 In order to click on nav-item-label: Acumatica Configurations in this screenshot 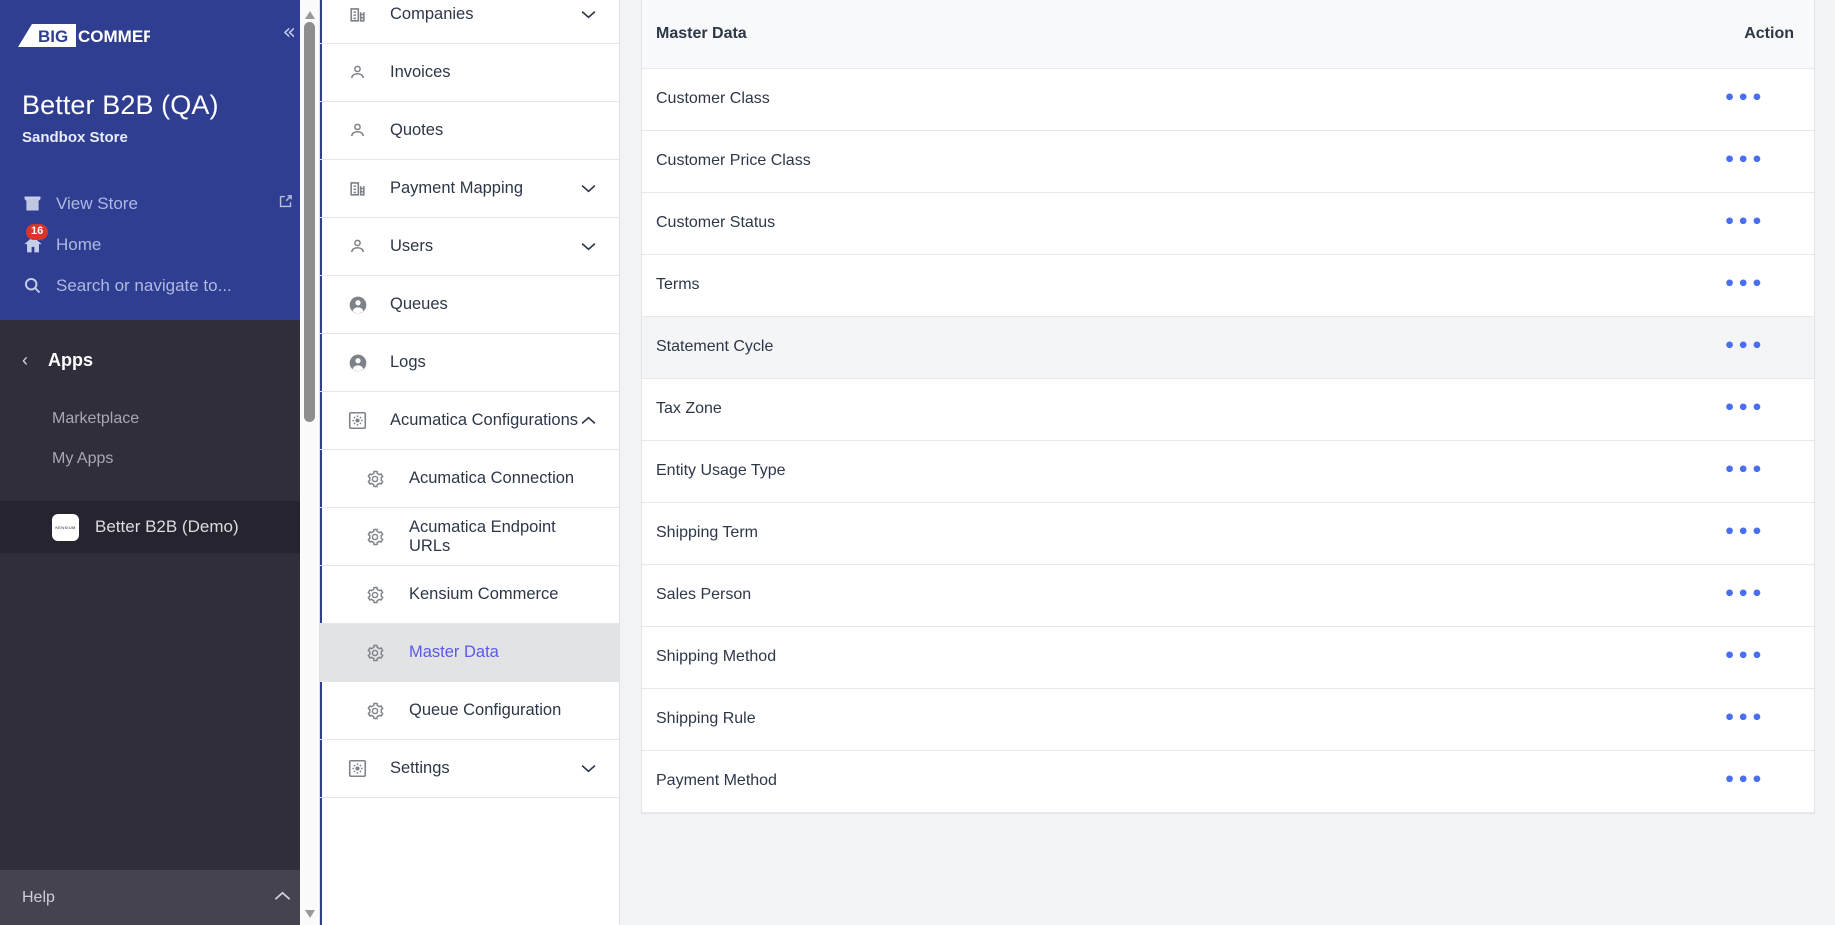, I will do `click(484, 420)`.